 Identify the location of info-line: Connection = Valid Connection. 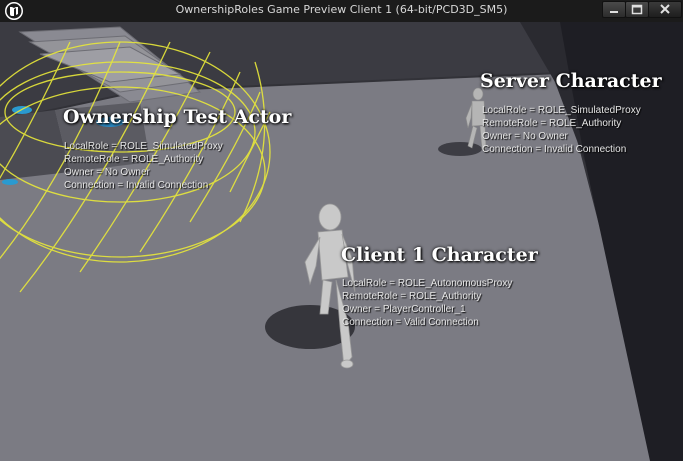
(410, 322).